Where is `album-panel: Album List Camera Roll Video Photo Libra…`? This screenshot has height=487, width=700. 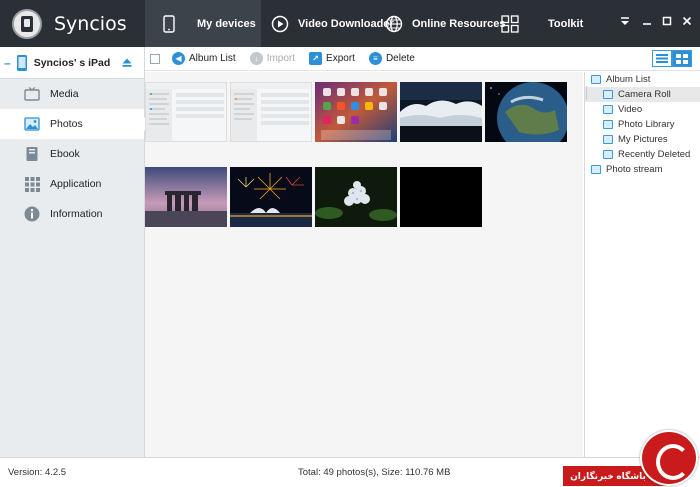
album-panel: Album List Camera Roll Video Photo Libra… is located at coordinates (642, 264).